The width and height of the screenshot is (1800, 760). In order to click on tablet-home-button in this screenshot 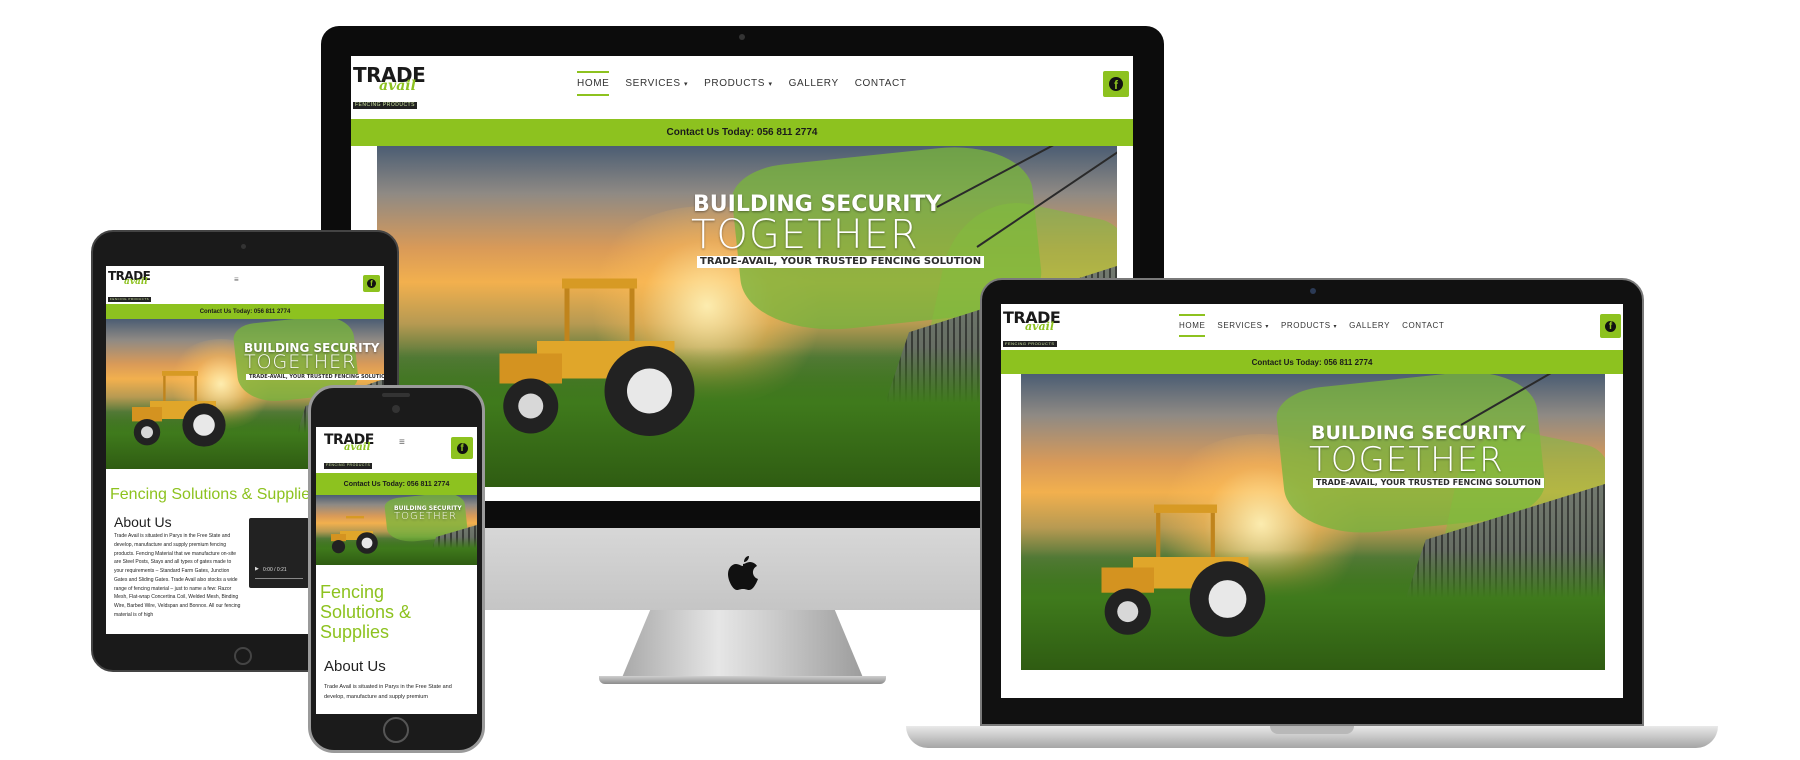, I will do `click(243, 656)`.